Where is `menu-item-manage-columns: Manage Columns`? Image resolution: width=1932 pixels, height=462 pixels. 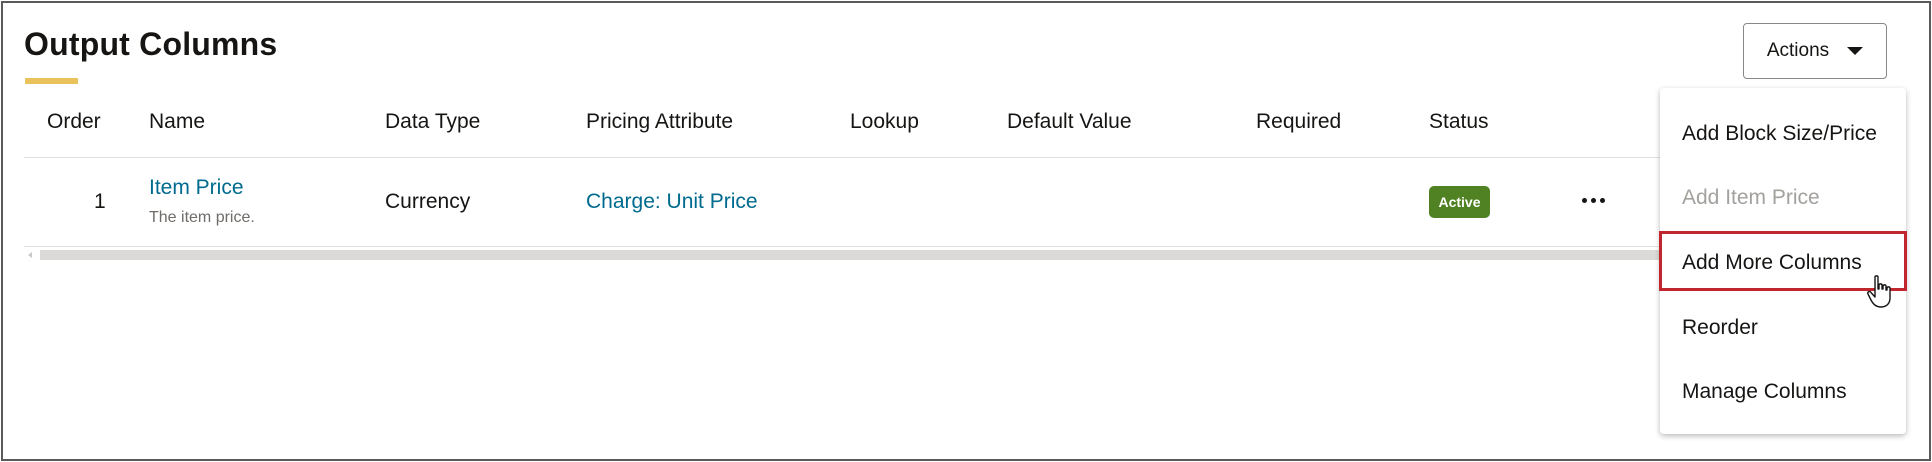
menu-item-manage-columns: Manage Columns is located at coordinates (1764, 392).